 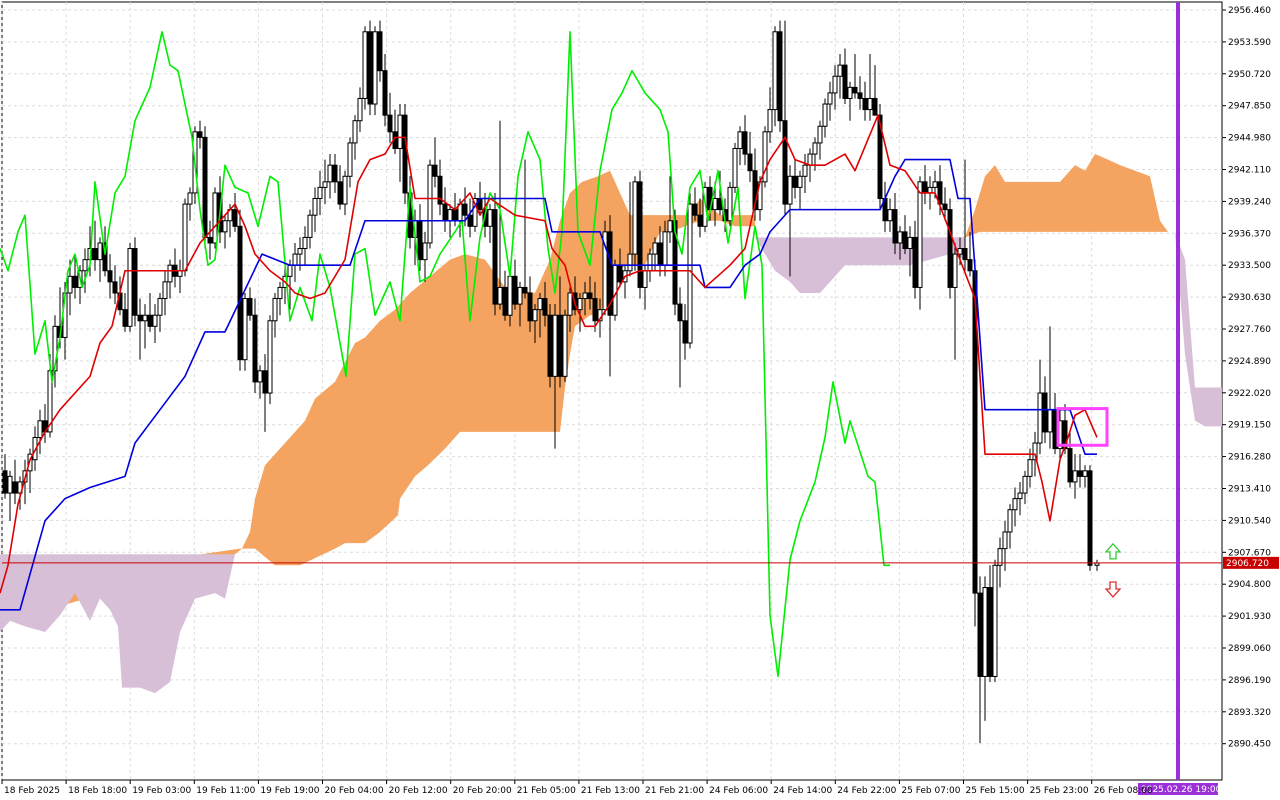 I want to click on y-tick-label: 2907.670, so click(x=1249, y=553).